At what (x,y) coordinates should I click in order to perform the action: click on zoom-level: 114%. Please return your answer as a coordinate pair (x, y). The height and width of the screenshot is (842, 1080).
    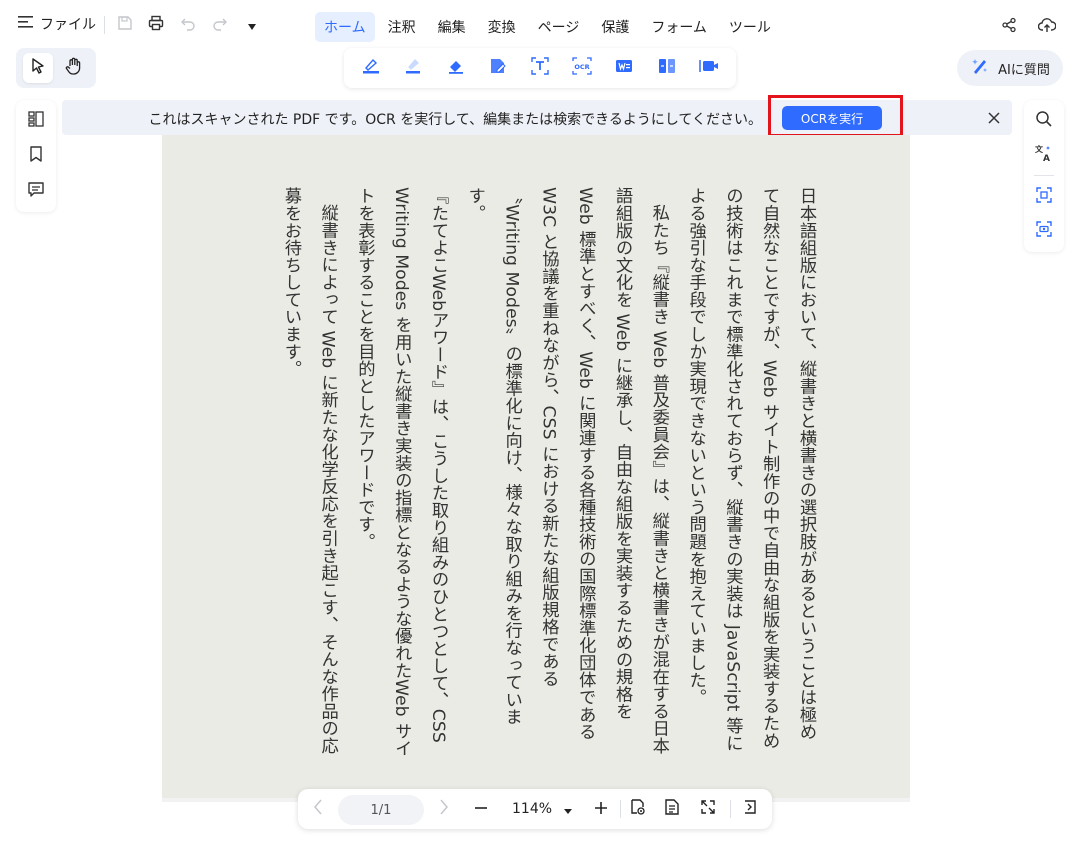
    Looking at the image, I should click on (532, 809).